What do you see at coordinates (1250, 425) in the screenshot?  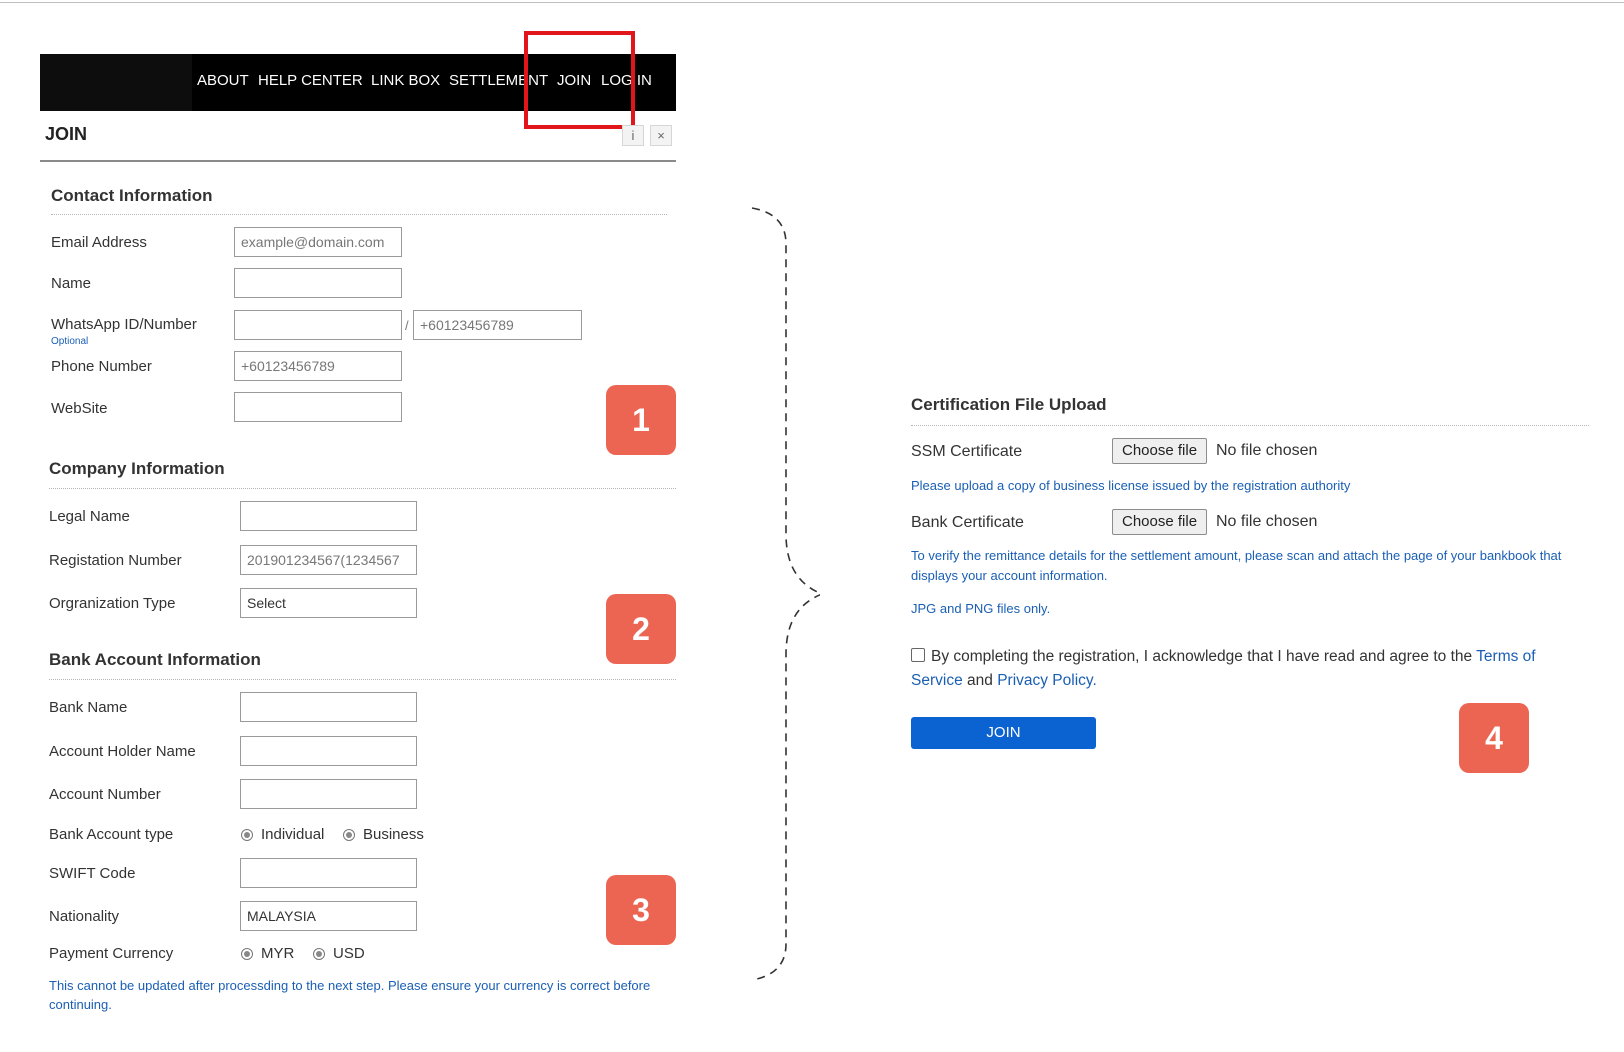 I see `cert-section-divider` at bounding box center [1250, 425].